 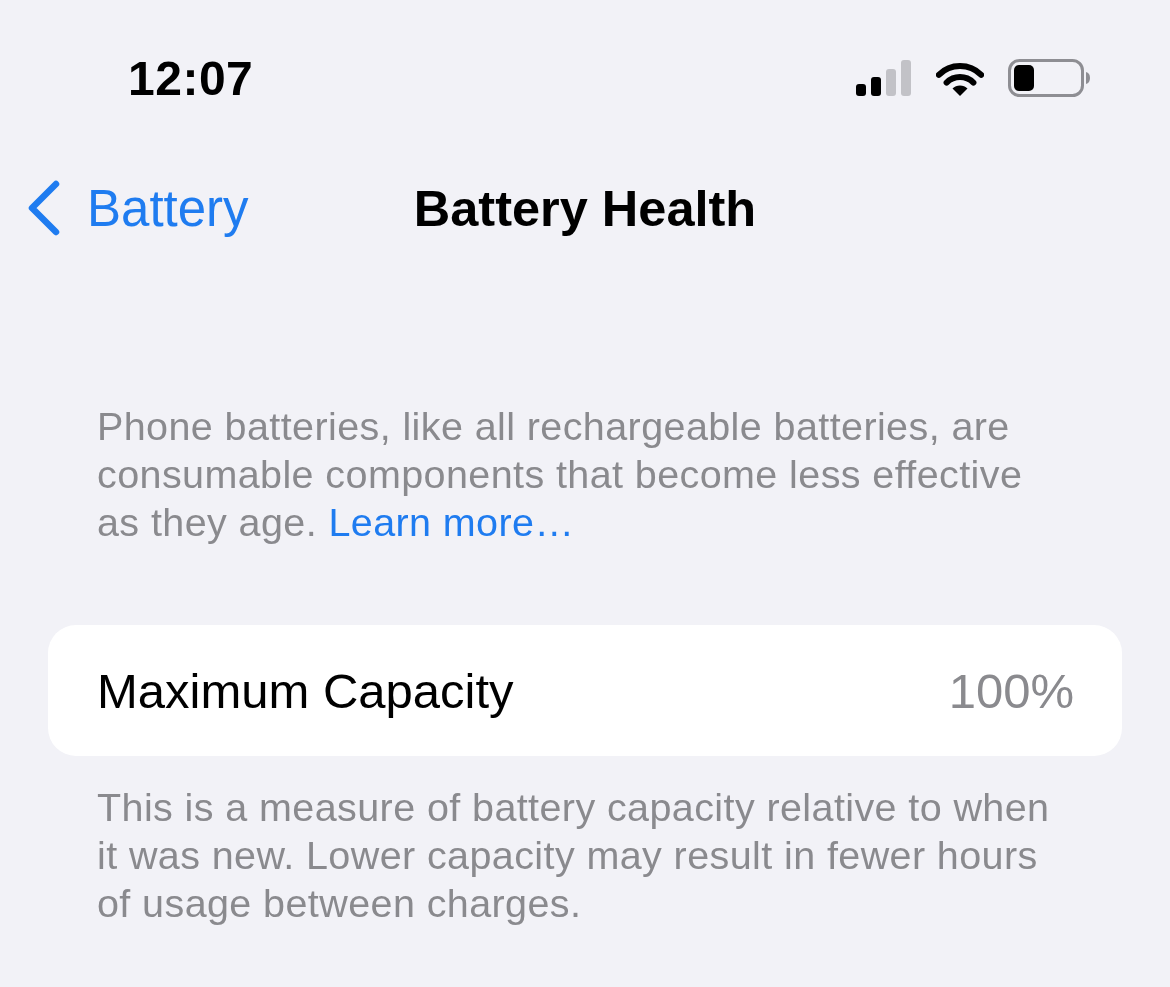 What do you see at coordinates (1011, 690) in the screenshot?
I see `row-value: 100%` at bounding box center [1011, 690].